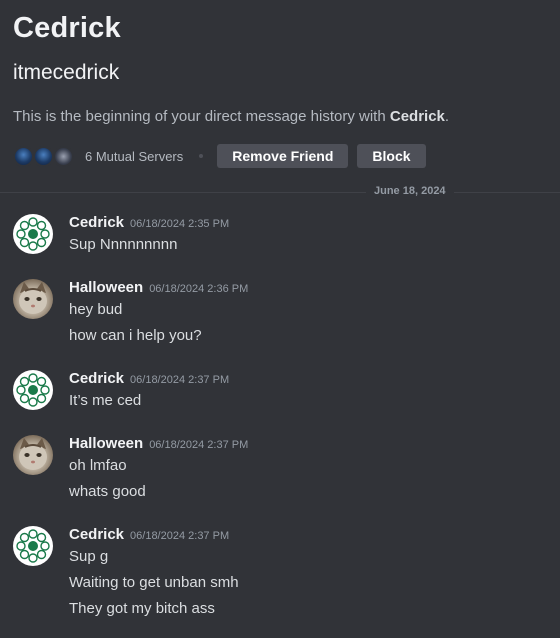 This screenshot has width=560, height=638. I want to click on block-button: Block, so click(391, 156).